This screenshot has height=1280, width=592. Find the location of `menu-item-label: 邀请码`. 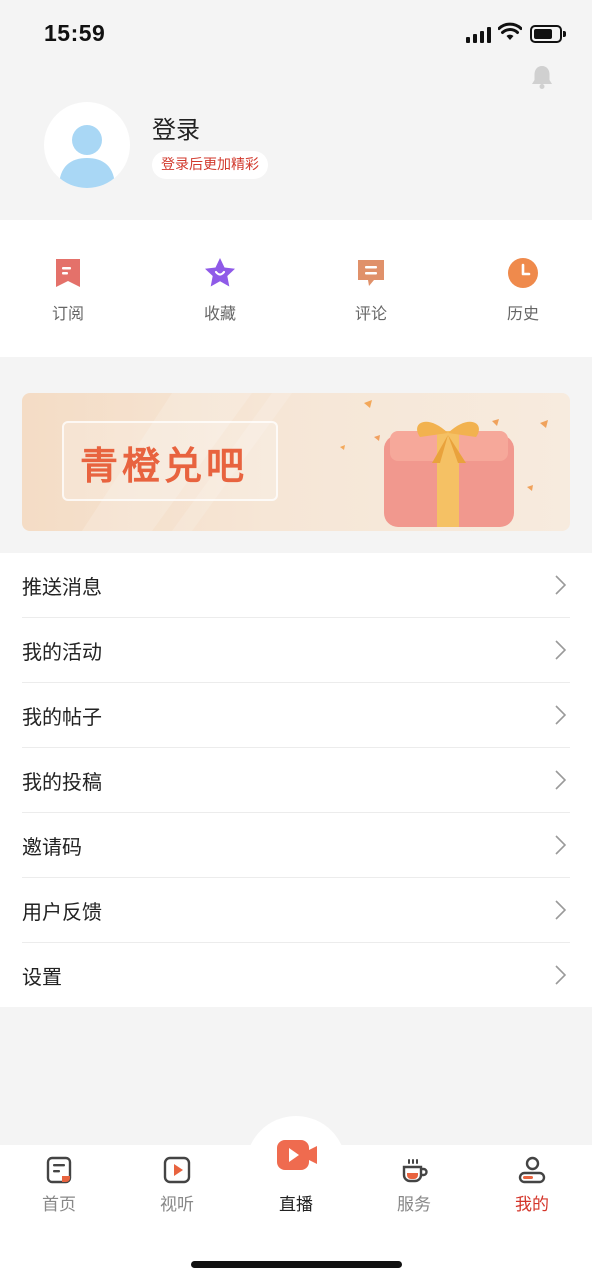

menu-item-label: 邀请码 is located at coordinates (52, 847).